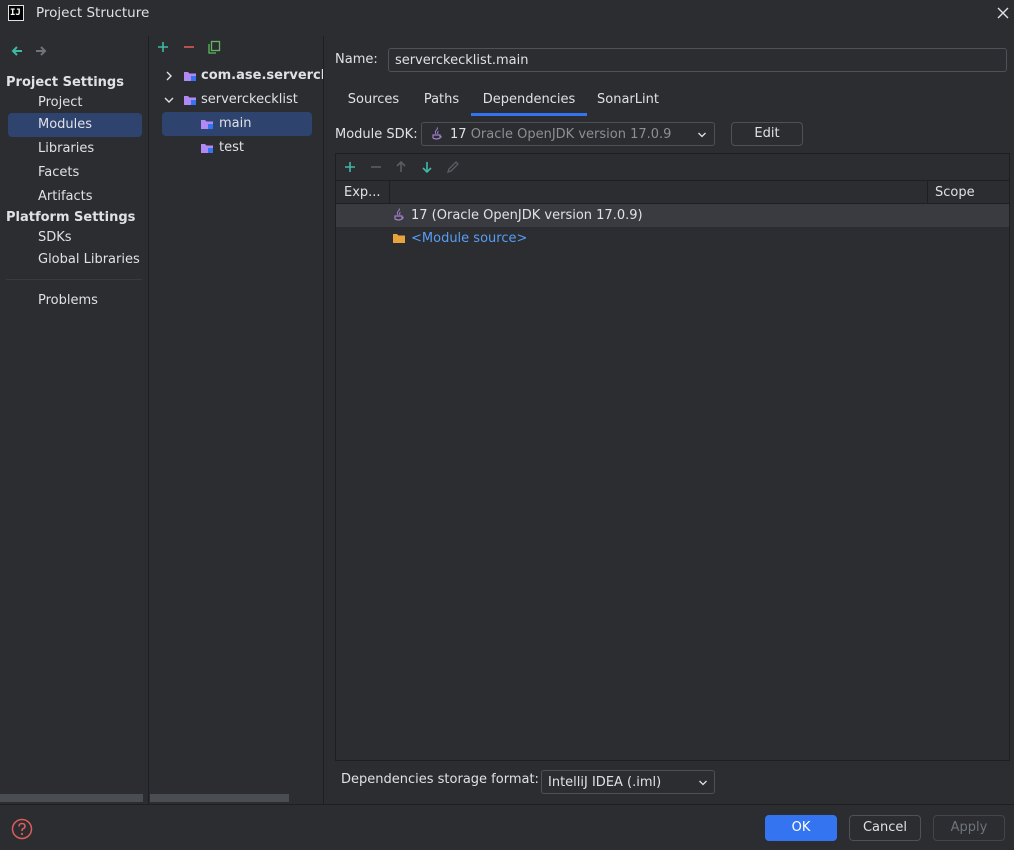  Describe the element at coordinates (441, 104) in the screenshot. I see `tab-paths: Paths` at that location.